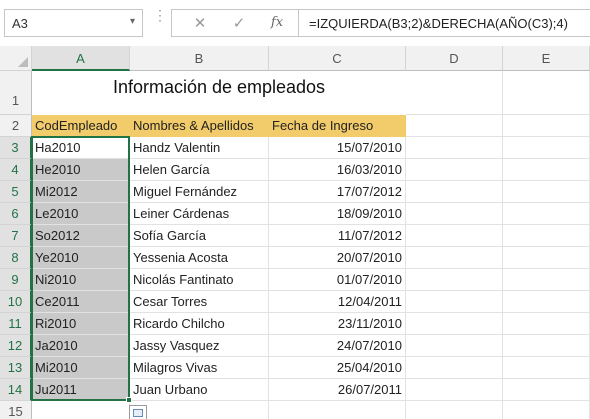 This screenshot has width=590, height=419. What do you see at coordinates (16, 214) in the screenshot?
I see `row-header-6: 6` at bounding box center [16, 214].